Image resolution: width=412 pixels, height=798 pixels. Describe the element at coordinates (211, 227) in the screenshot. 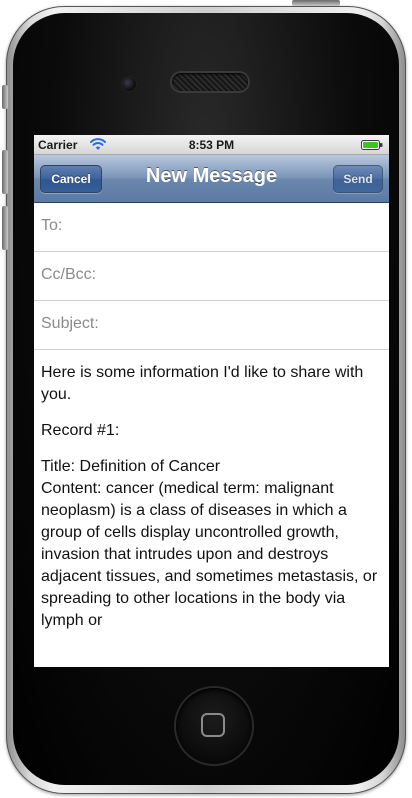

I see `to-field: To:` at that location.